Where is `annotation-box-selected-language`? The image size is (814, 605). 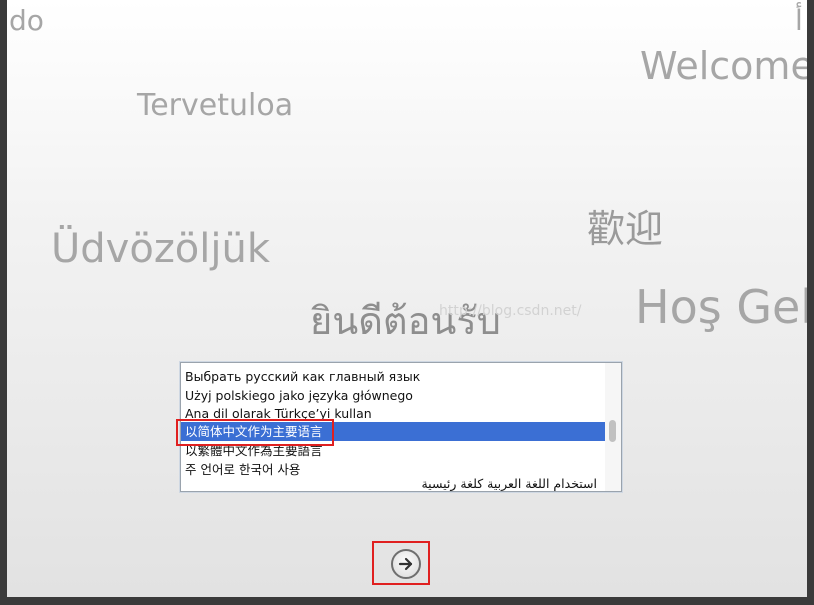
annotation-box-selected-language is located at coordinates (255, 432).